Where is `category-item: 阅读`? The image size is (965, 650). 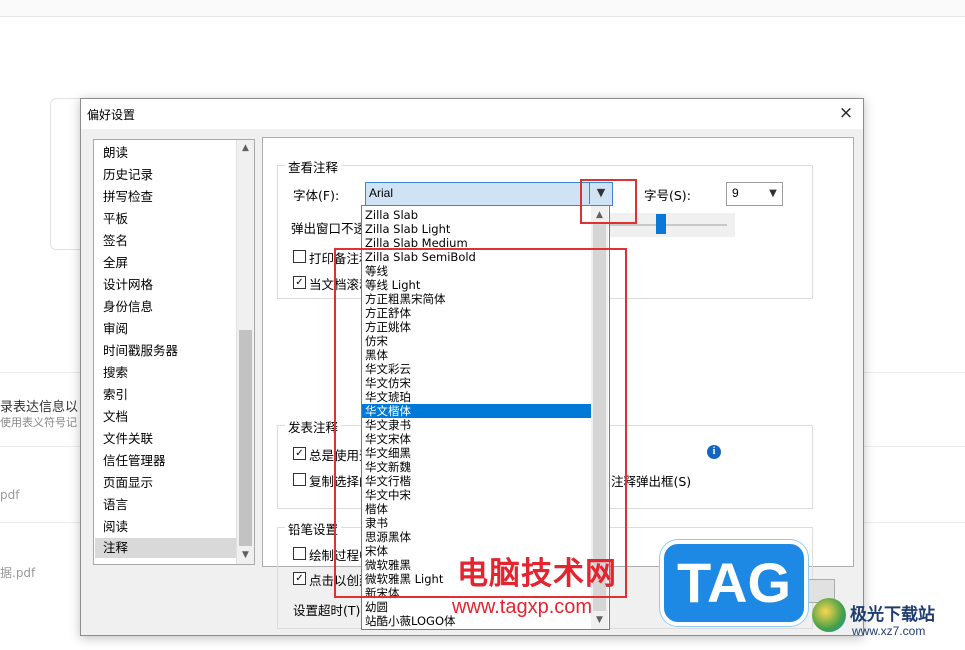 category-item: 阅读 is located at coordinates (115, 527).